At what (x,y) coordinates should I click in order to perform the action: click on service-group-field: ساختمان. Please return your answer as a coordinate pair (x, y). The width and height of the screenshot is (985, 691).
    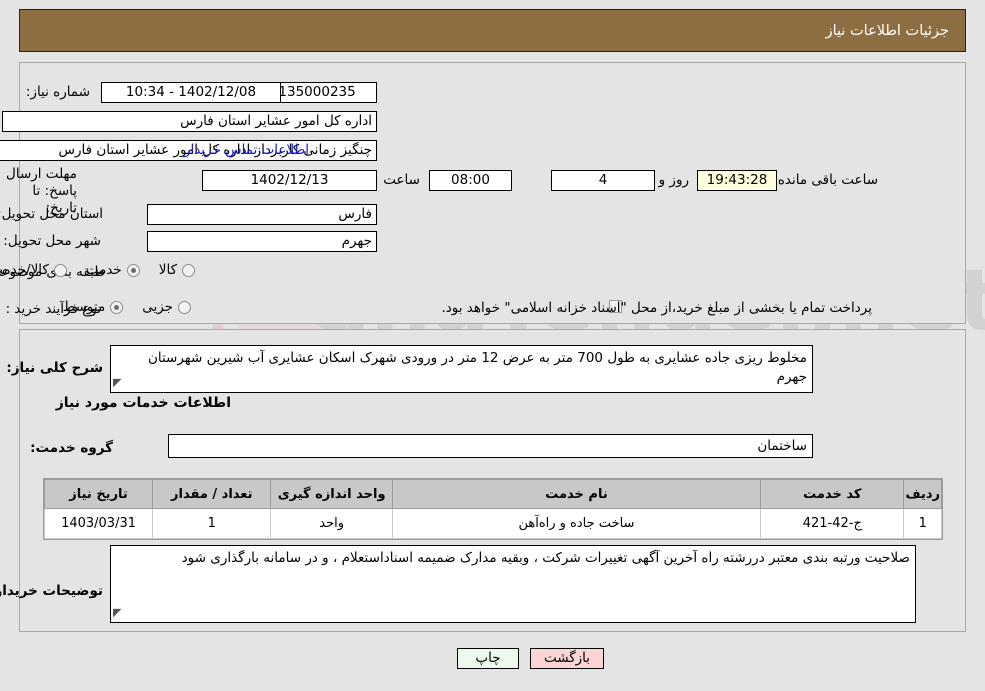
    Looking at the image, I should click on (490, 446).